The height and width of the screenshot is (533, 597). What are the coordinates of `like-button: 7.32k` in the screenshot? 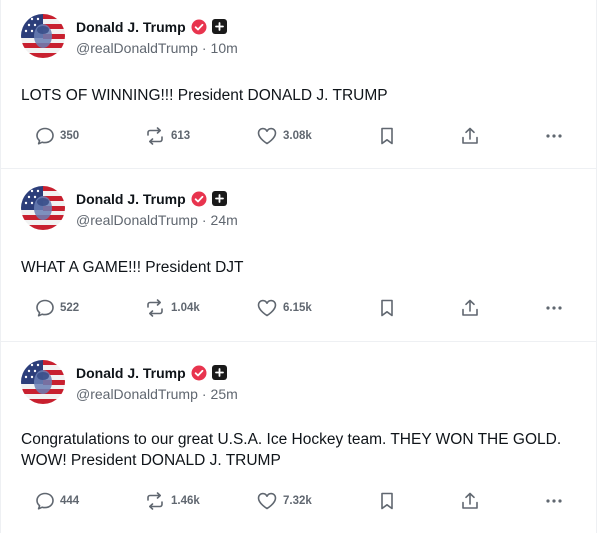 It's located at (284, 501).